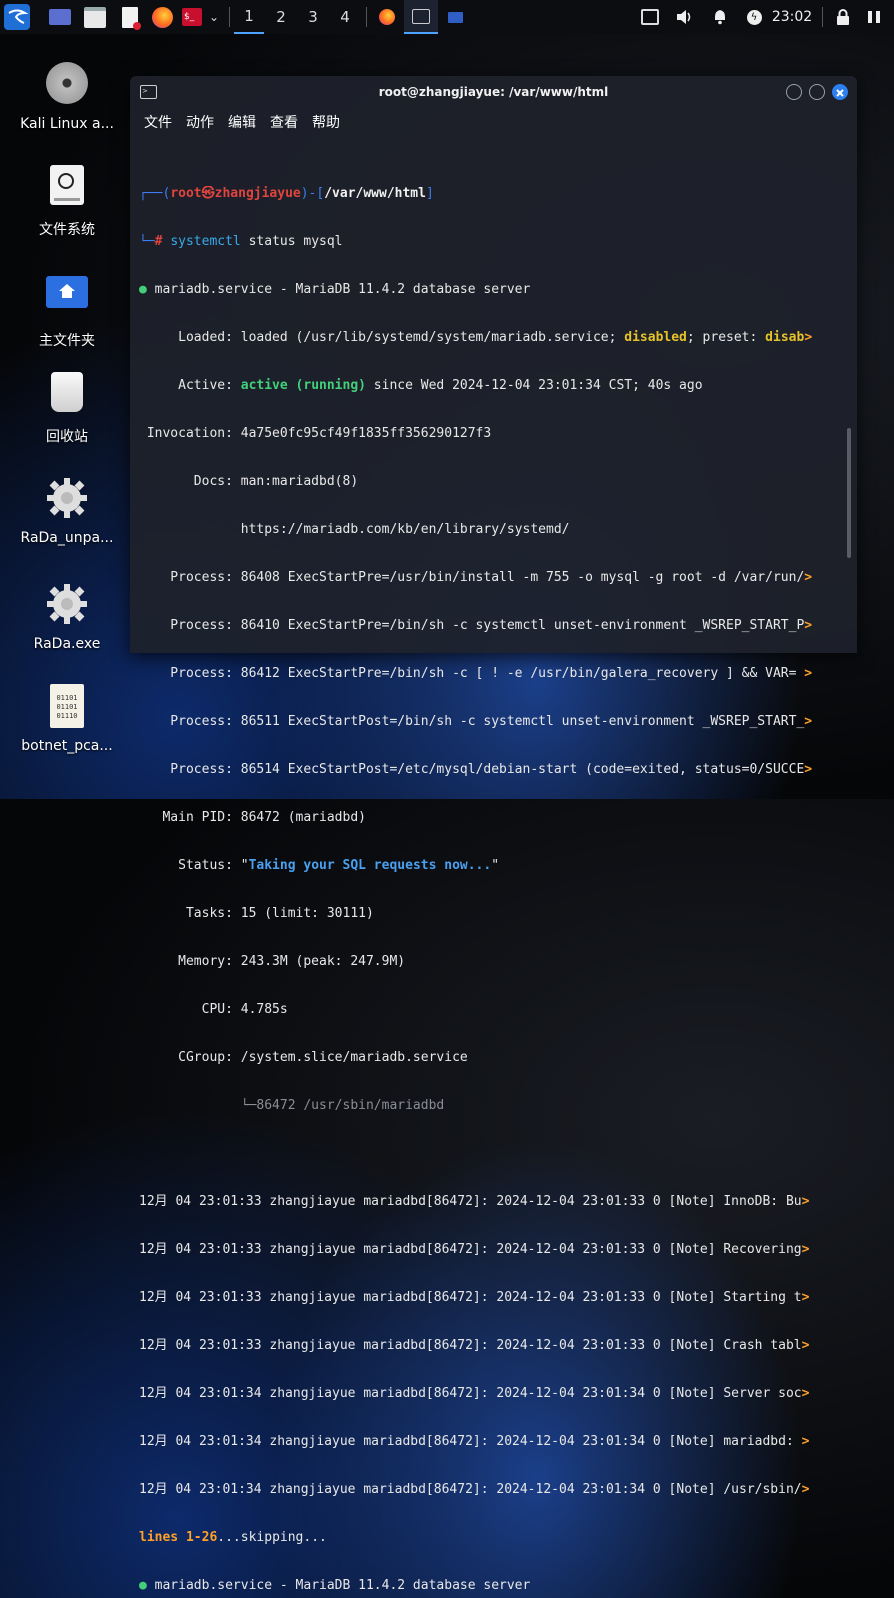  What do you see at coordinates (200, 122) in the screenshot?
I see `menu-actions: 动作` at bounding box center [200, 122].